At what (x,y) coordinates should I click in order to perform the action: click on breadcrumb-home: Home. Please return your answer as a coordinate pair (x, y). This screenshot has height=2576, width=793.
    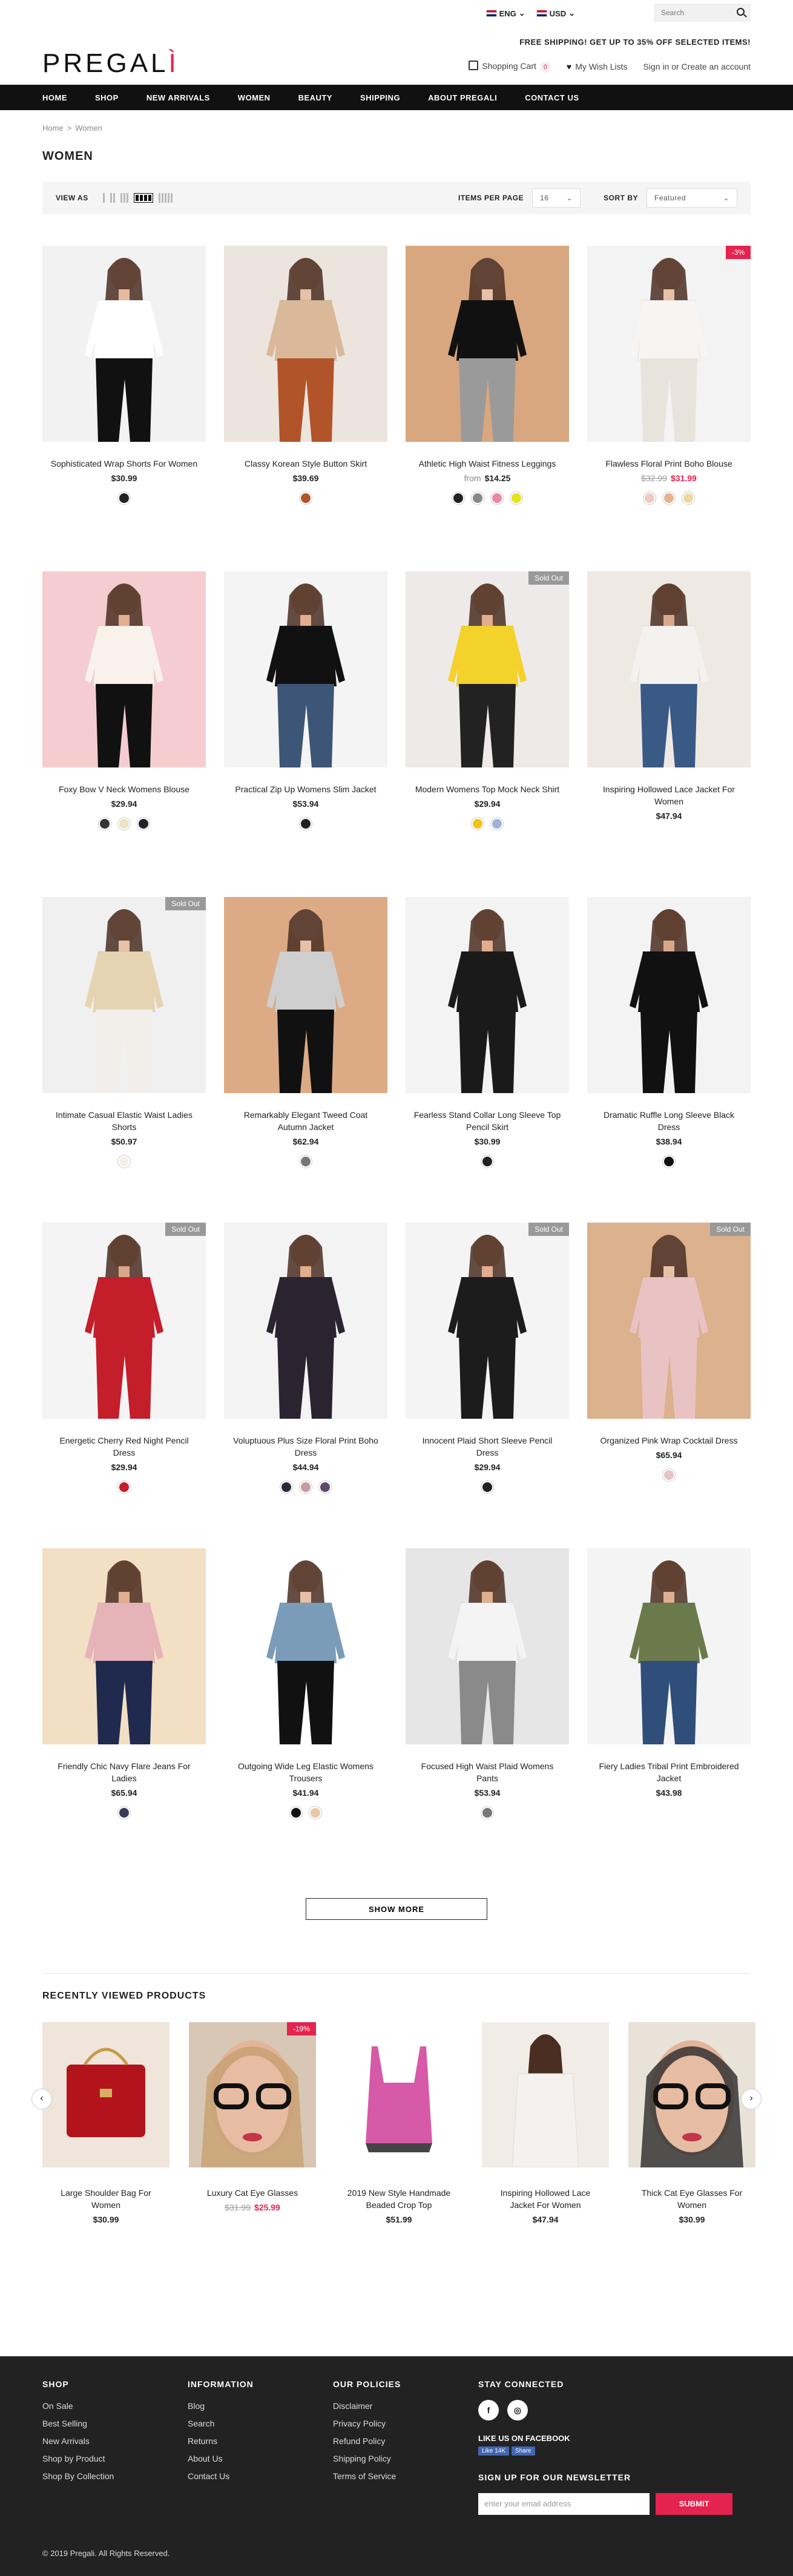
    Looking at the image, I should click on (53, 128).